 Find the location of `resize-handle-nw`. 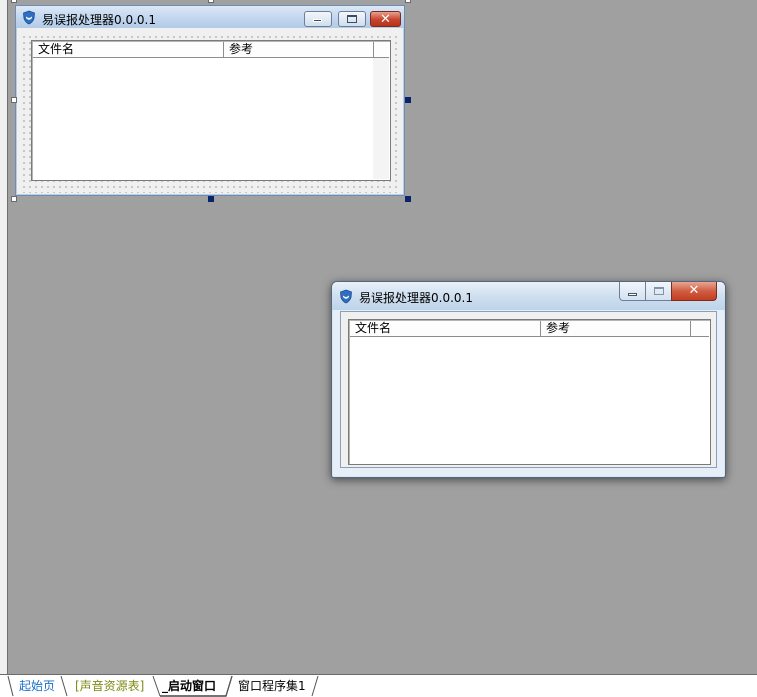

resize-handle-nw is located at coordinates (14, 1).